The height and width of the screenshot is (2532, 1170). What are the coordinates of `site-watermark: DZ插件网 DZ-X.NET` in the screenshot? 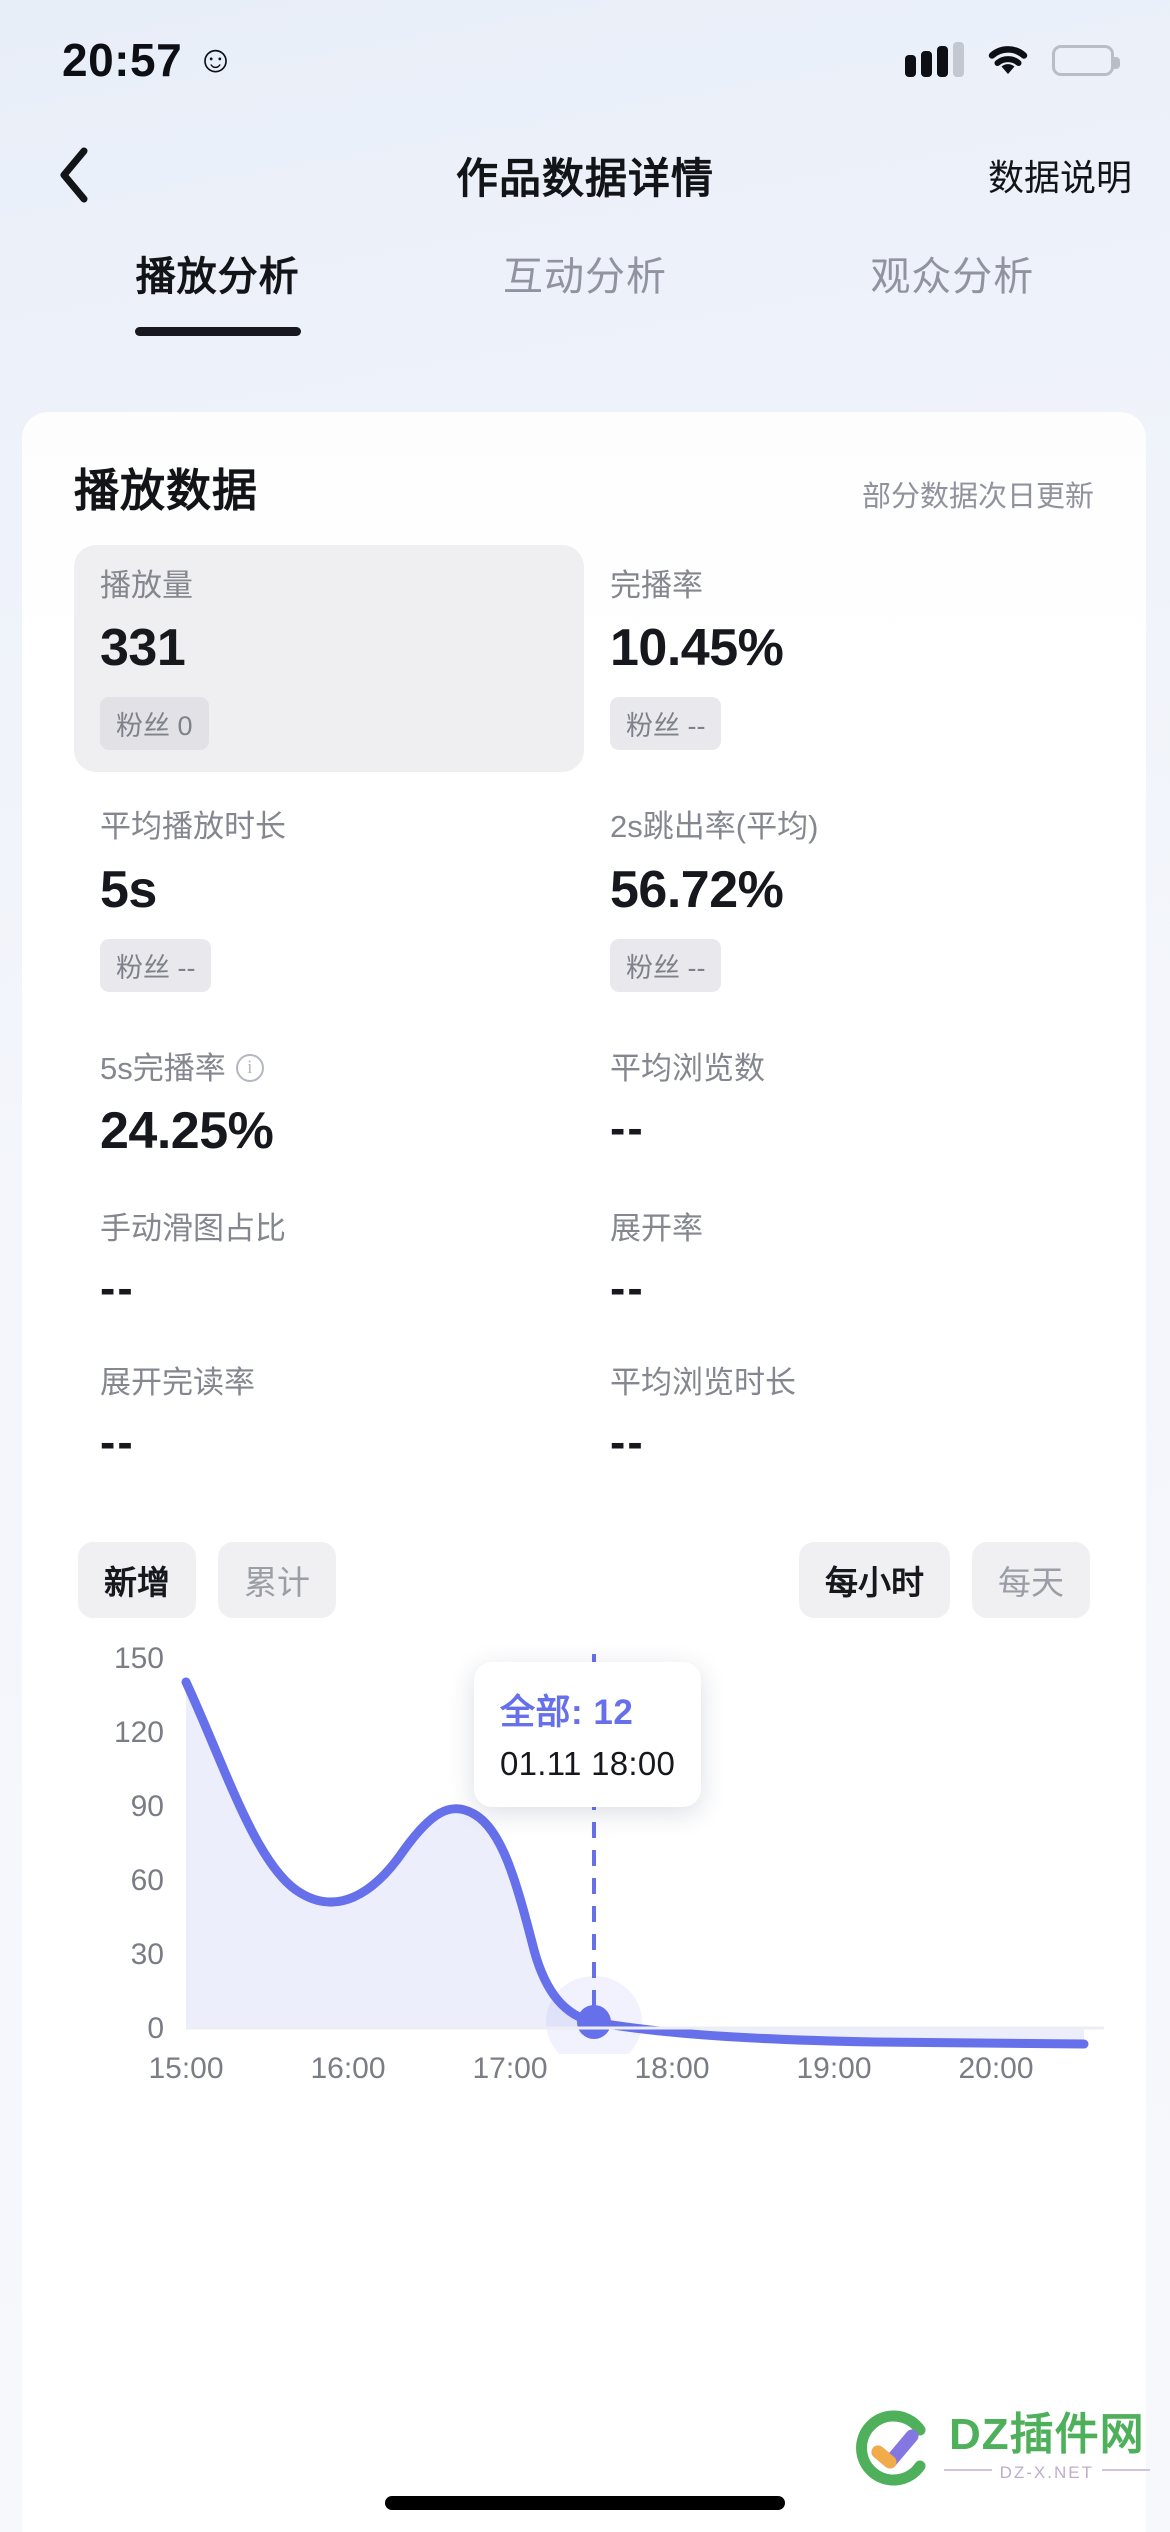 It's located at (1000, 2448).